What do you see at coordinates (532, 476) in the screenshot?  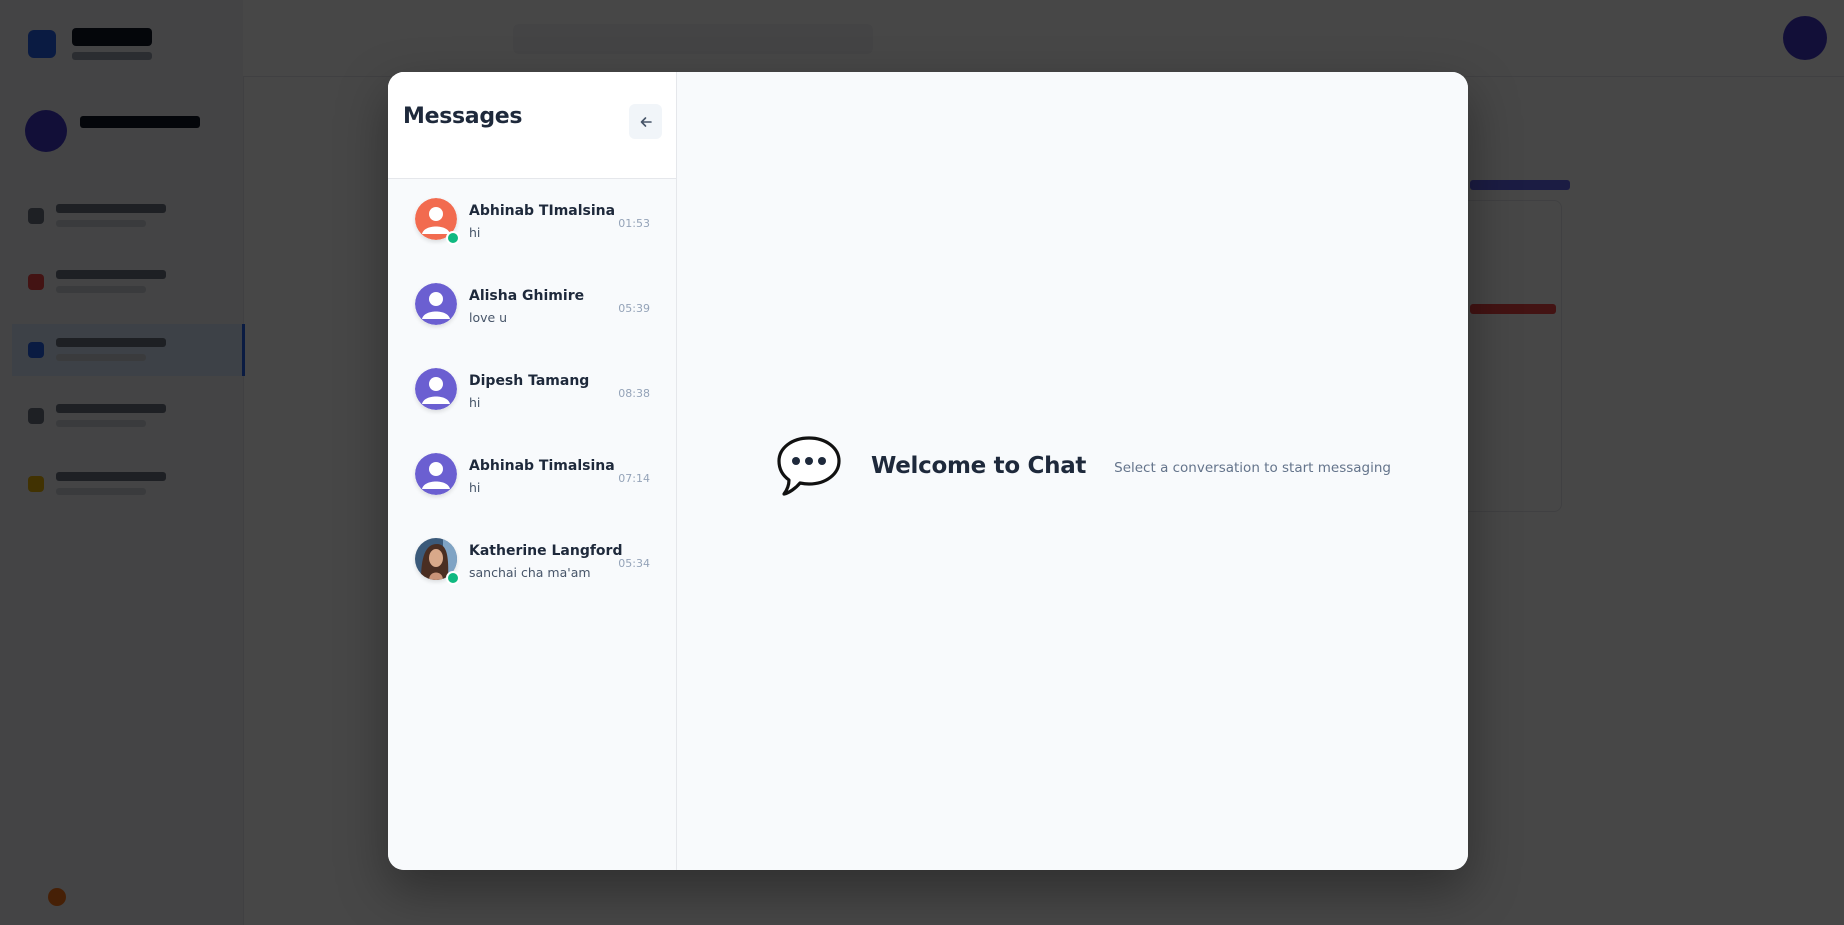 I see `conversation-item: Abhinab Timalsina hi 07:14` at bounding box center [532, 476].